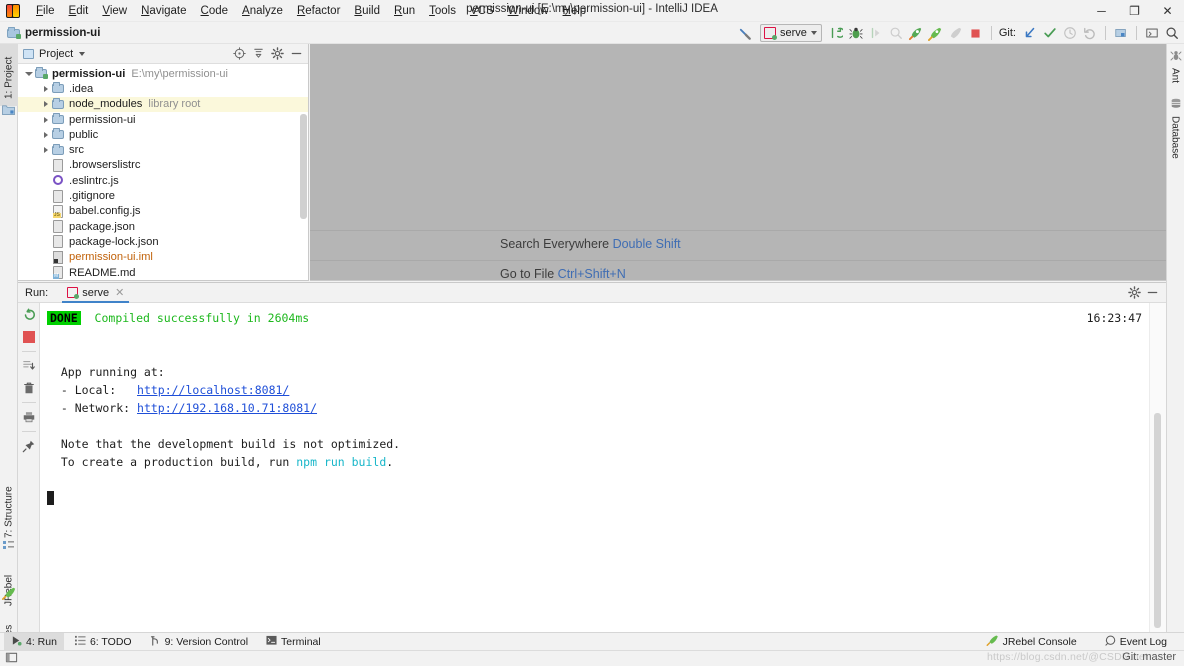  I want to click on search-icon, so click(1172, 33).